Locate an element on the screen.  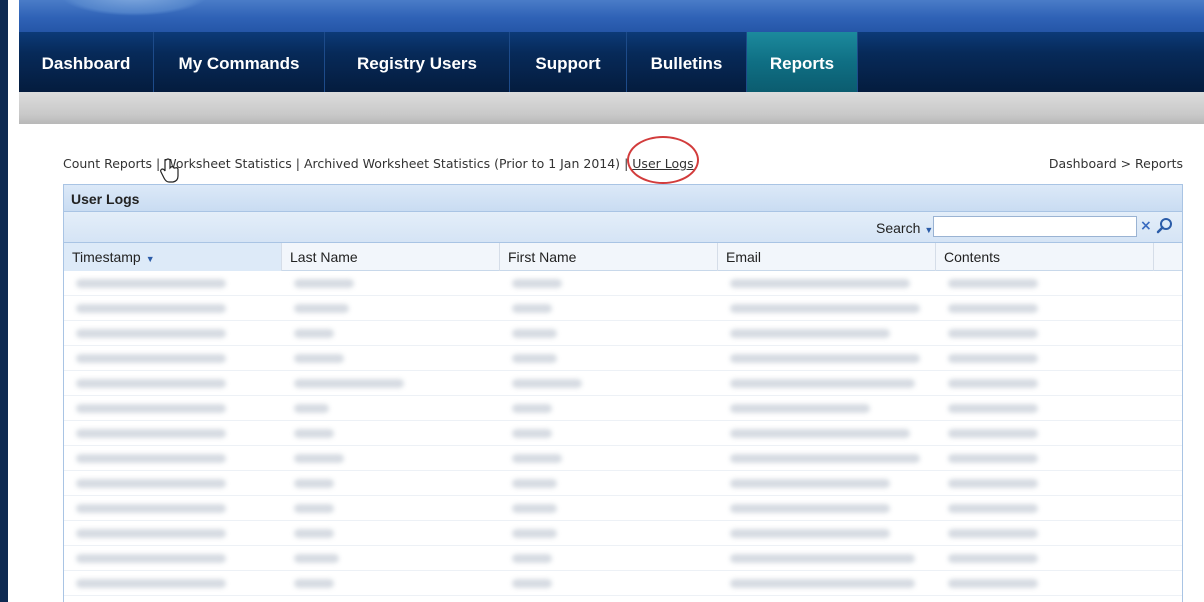
breadcrumb: Dashboard > Reports is located at coordinates (1115, 163).